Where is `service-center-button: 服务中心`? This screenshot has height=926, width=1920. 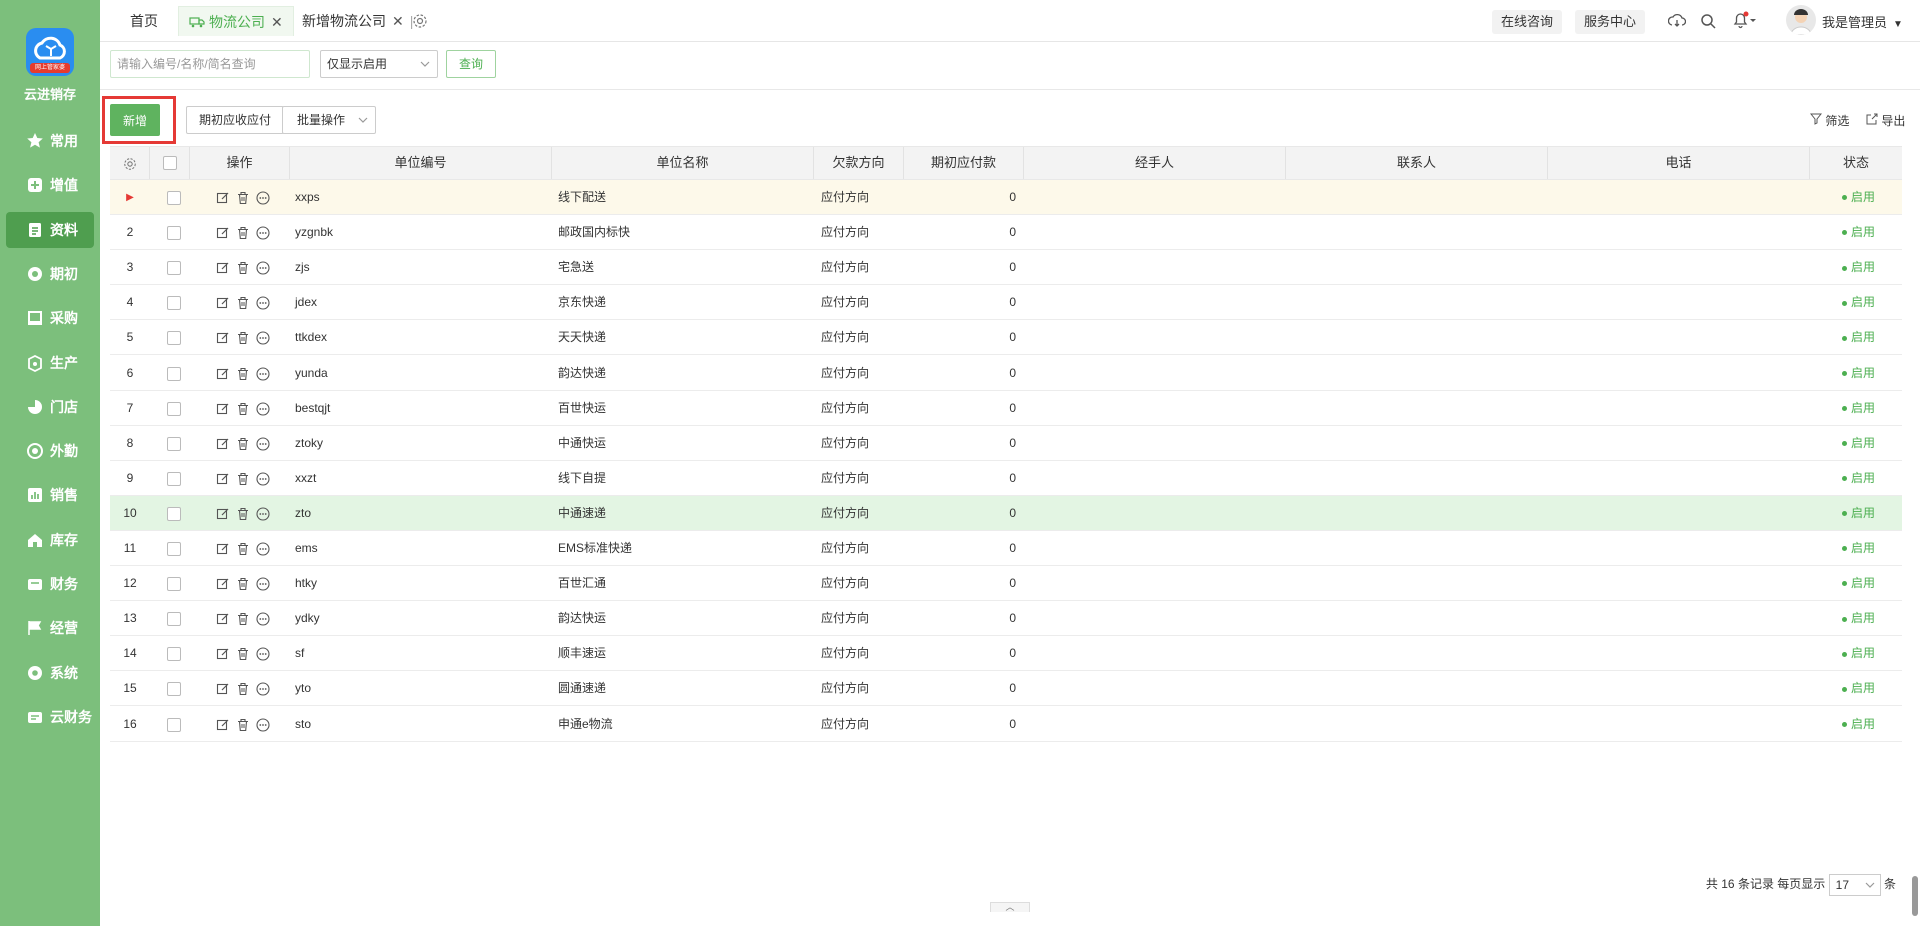 service-center-button: 服务中心 is located at coordinates (1610, 22).